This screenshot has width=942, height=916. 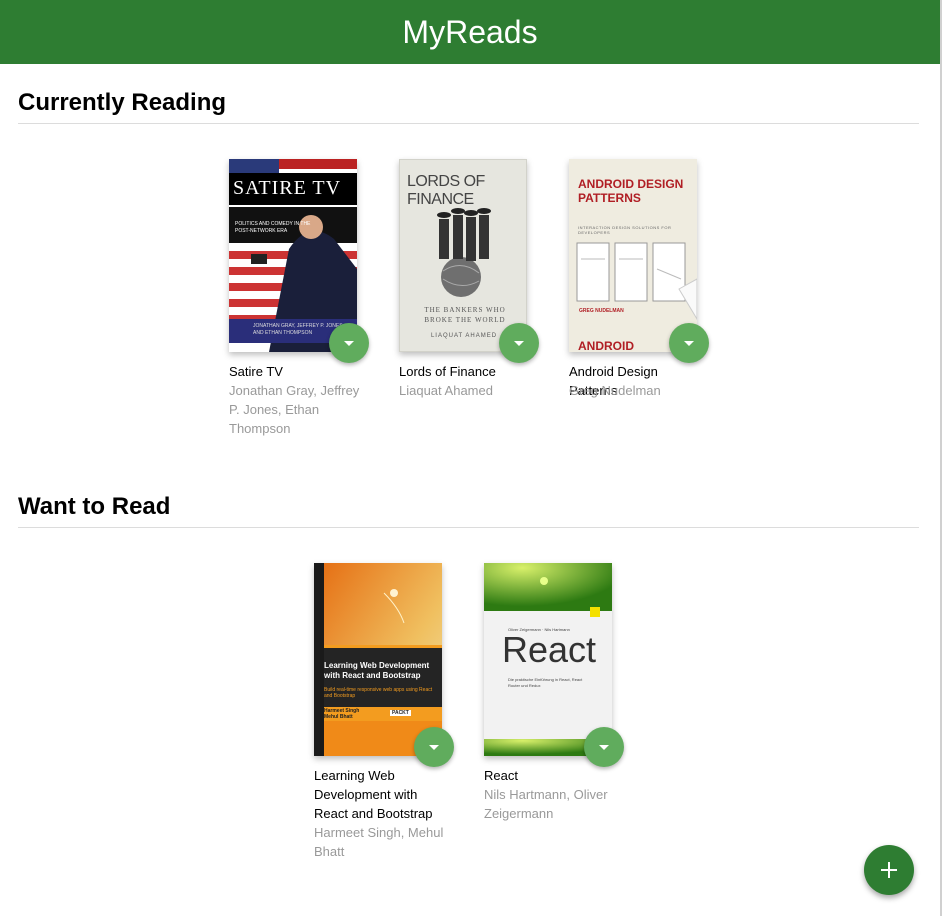 What do you see at coordinates (446, 390) in the screenshot?
I see `book-authors: Liaquat Ahamed` at bounding box center [446, 390].